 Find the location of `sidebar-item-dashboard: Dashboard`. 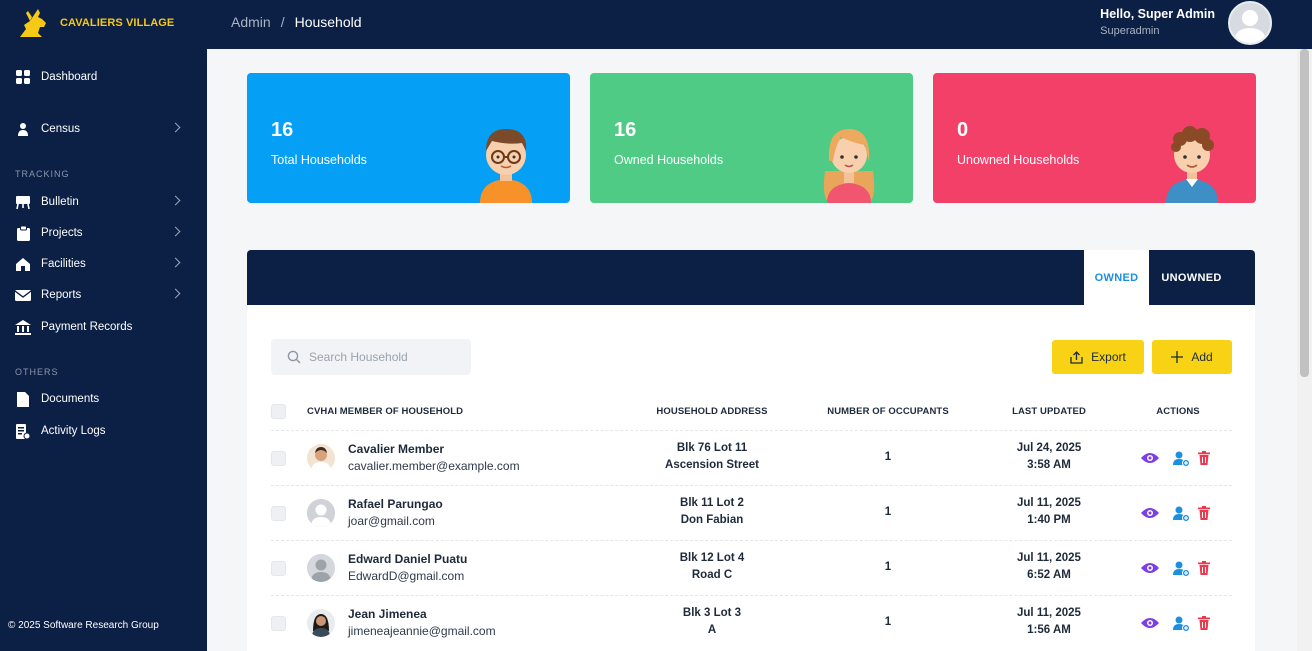

sidebar-item-dashboard: Dashboard is located at coordinates (103, 77).